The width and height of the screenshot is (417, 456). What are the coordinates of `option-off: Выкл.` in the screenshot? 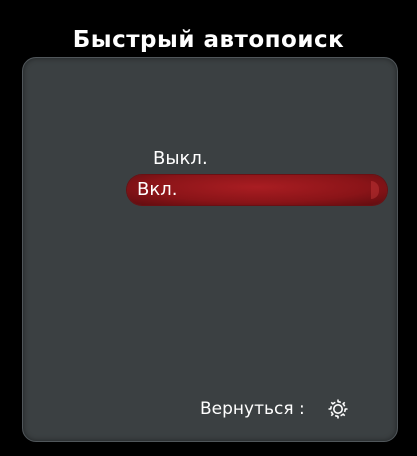 It's located at (257, 159).